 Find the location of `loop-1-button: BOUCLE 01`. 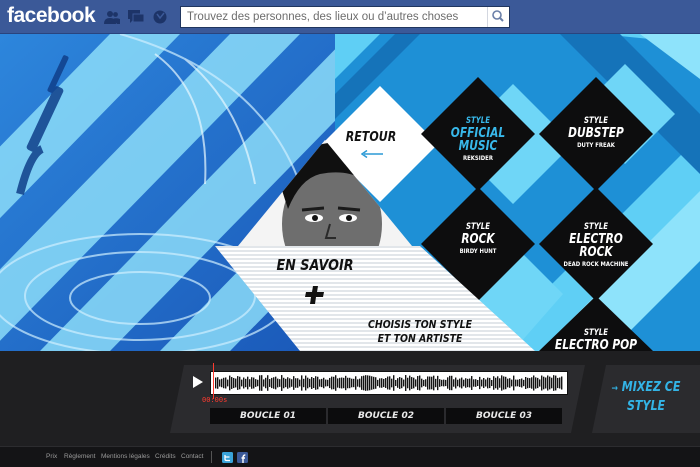

loop-1-button: BOUCLE 01 is located at coordinates (268, 416).